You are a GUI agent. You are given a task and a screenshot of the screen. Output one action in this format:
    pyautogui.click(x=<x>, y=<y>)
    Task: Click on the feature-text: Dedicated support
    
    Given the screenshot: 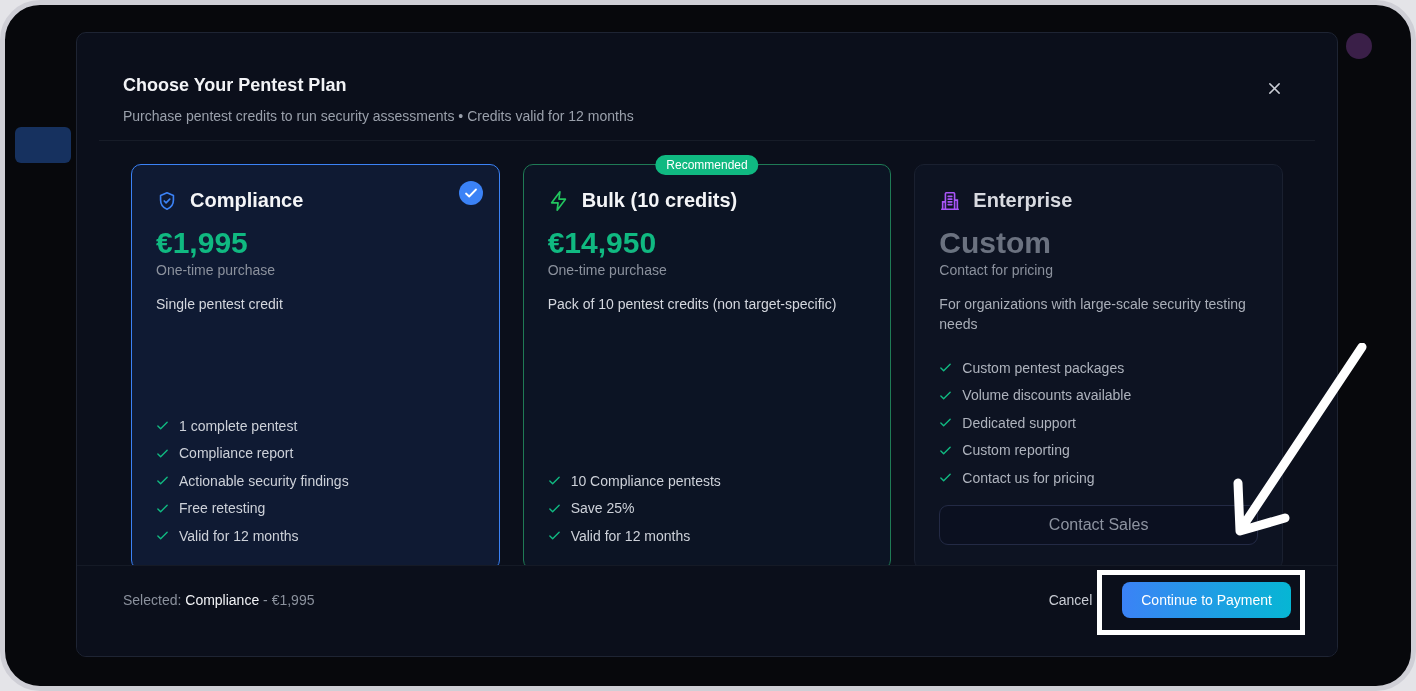 What is the action you would take?
    pyautogui.click(x=1019, y=422)
    